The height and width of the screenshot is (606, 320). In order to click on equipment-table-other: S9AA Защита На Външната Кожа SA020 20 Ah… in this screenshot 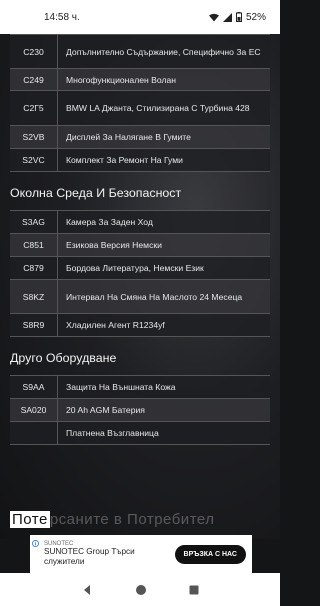, I will do `click(140, 410)`.